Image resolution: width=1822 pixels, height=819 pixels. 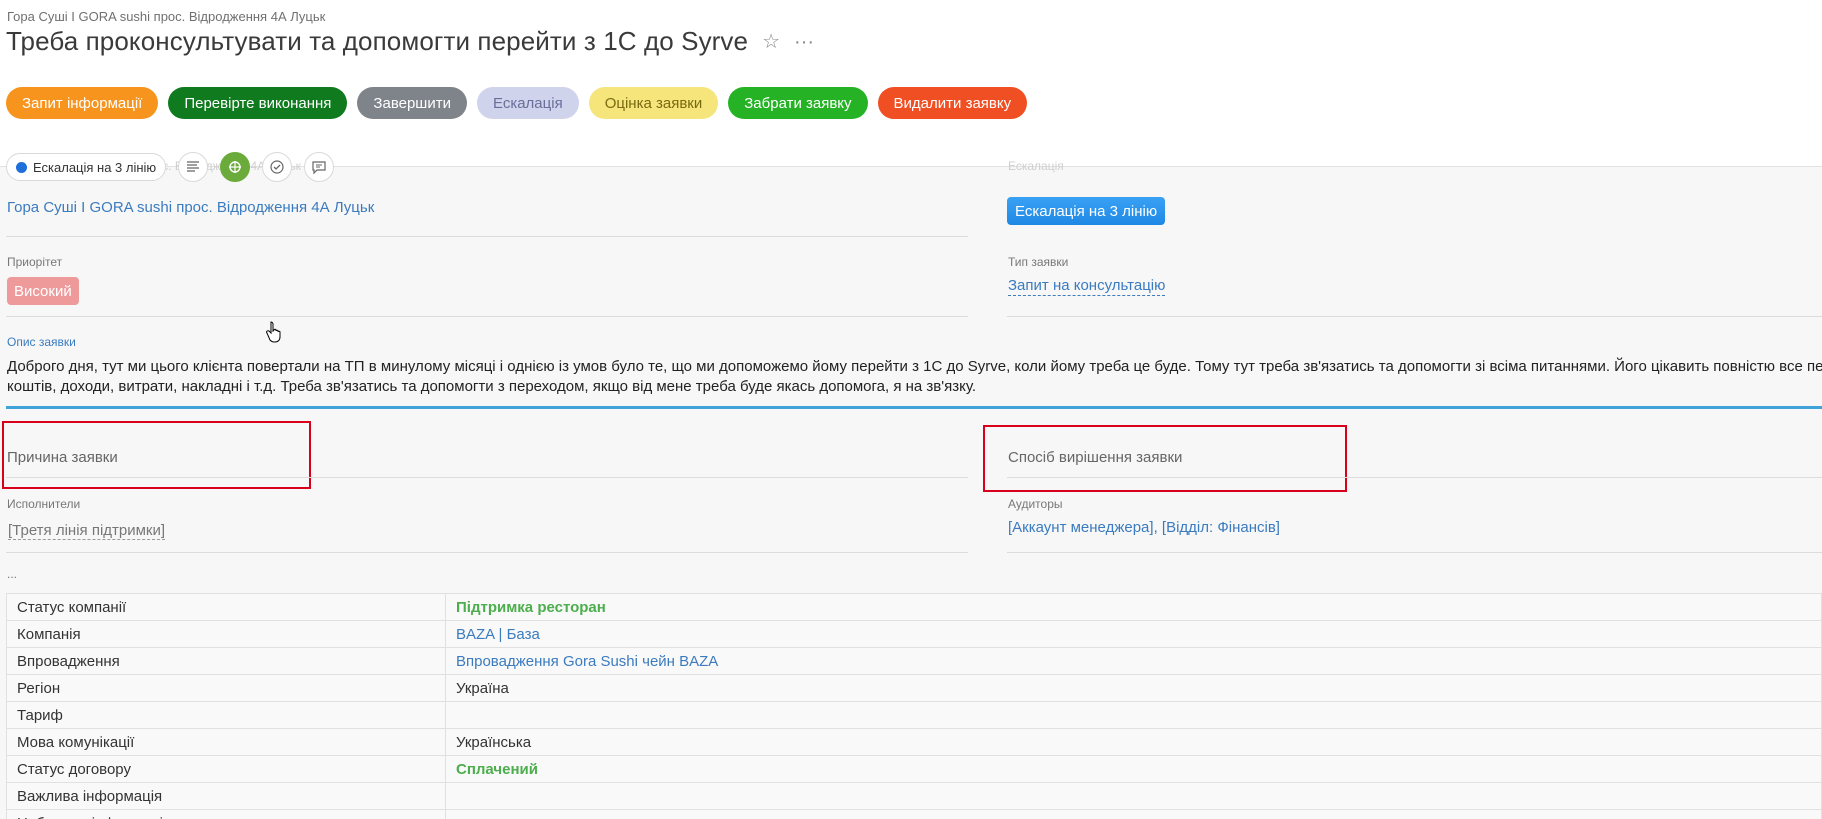 What do you see at coordinates (1133, 742) in the screenshot?
I see `row-value: Українська` at bounding box center [1133, 742].